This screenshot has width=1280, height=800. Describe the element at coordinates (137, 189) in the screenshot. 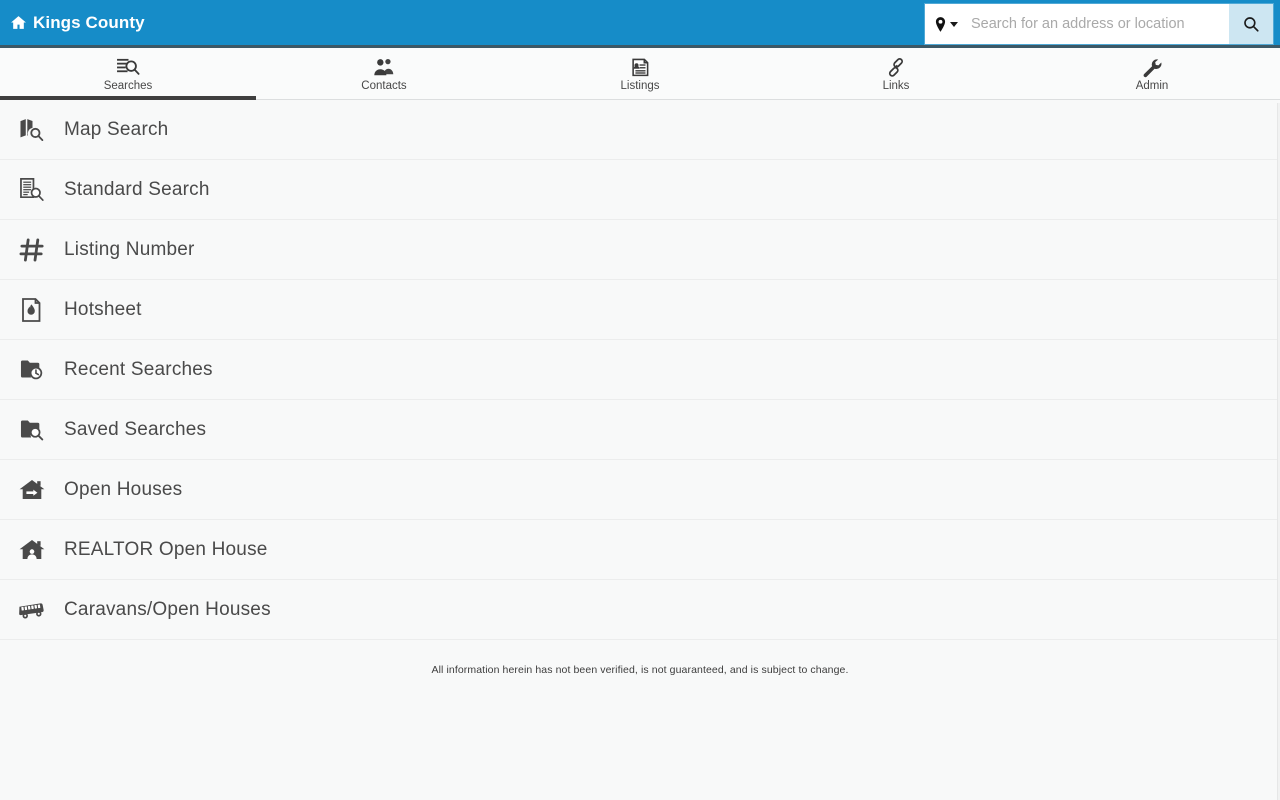

I see `menu-item-label: Standard Search` at that location.